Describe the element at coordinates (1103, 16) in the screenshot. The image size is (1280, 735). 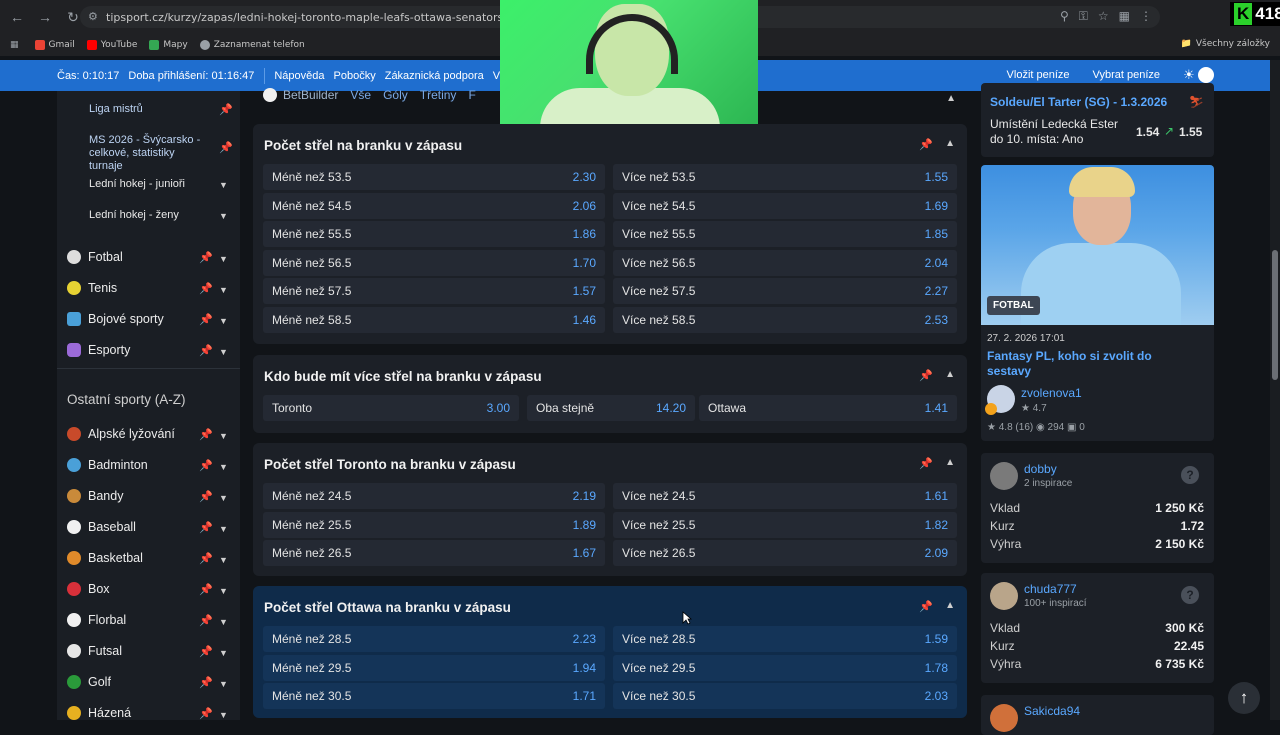
I see `star-icon: ☆` at that location.